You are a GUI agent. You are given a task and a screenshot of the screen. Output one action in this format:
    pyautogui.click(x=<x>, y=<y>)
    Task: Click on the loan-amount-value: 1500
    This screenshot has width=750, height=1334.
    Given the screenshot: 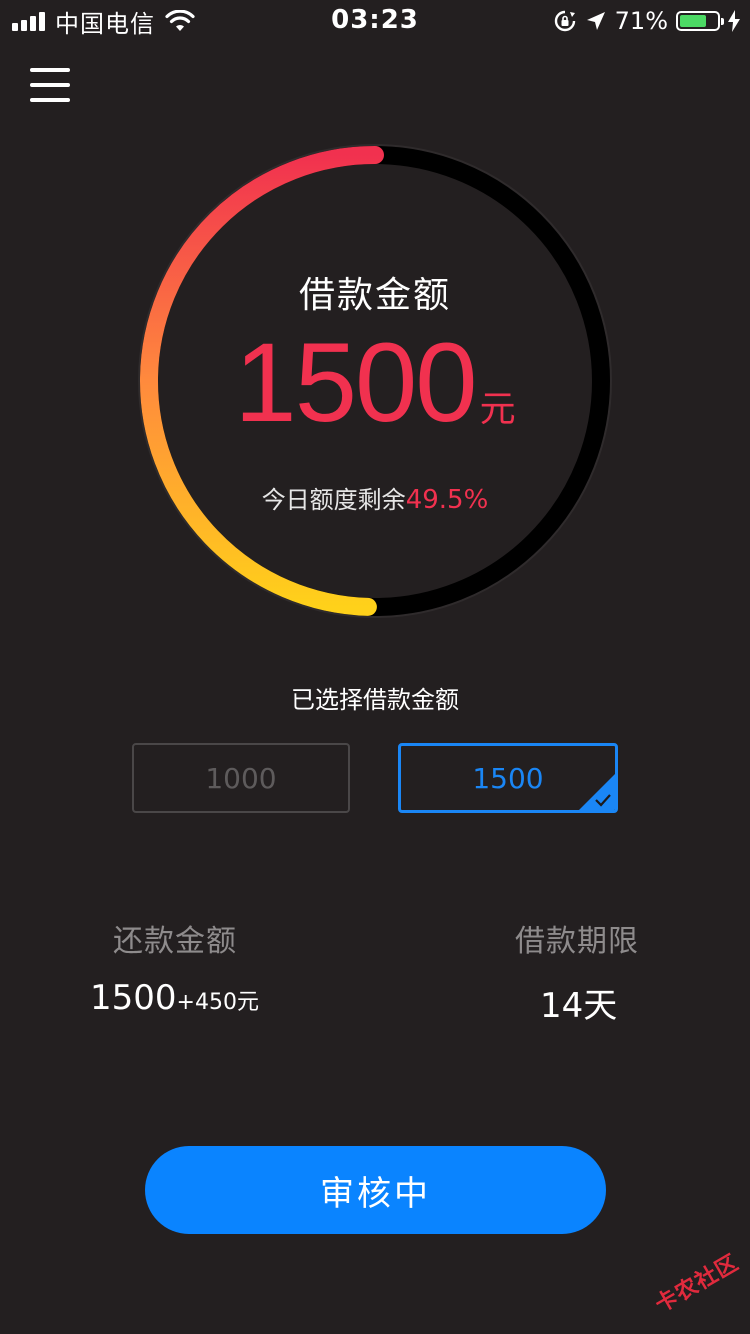 What is the action you would take?
    pyautogui.click(x=355, y=382)
    